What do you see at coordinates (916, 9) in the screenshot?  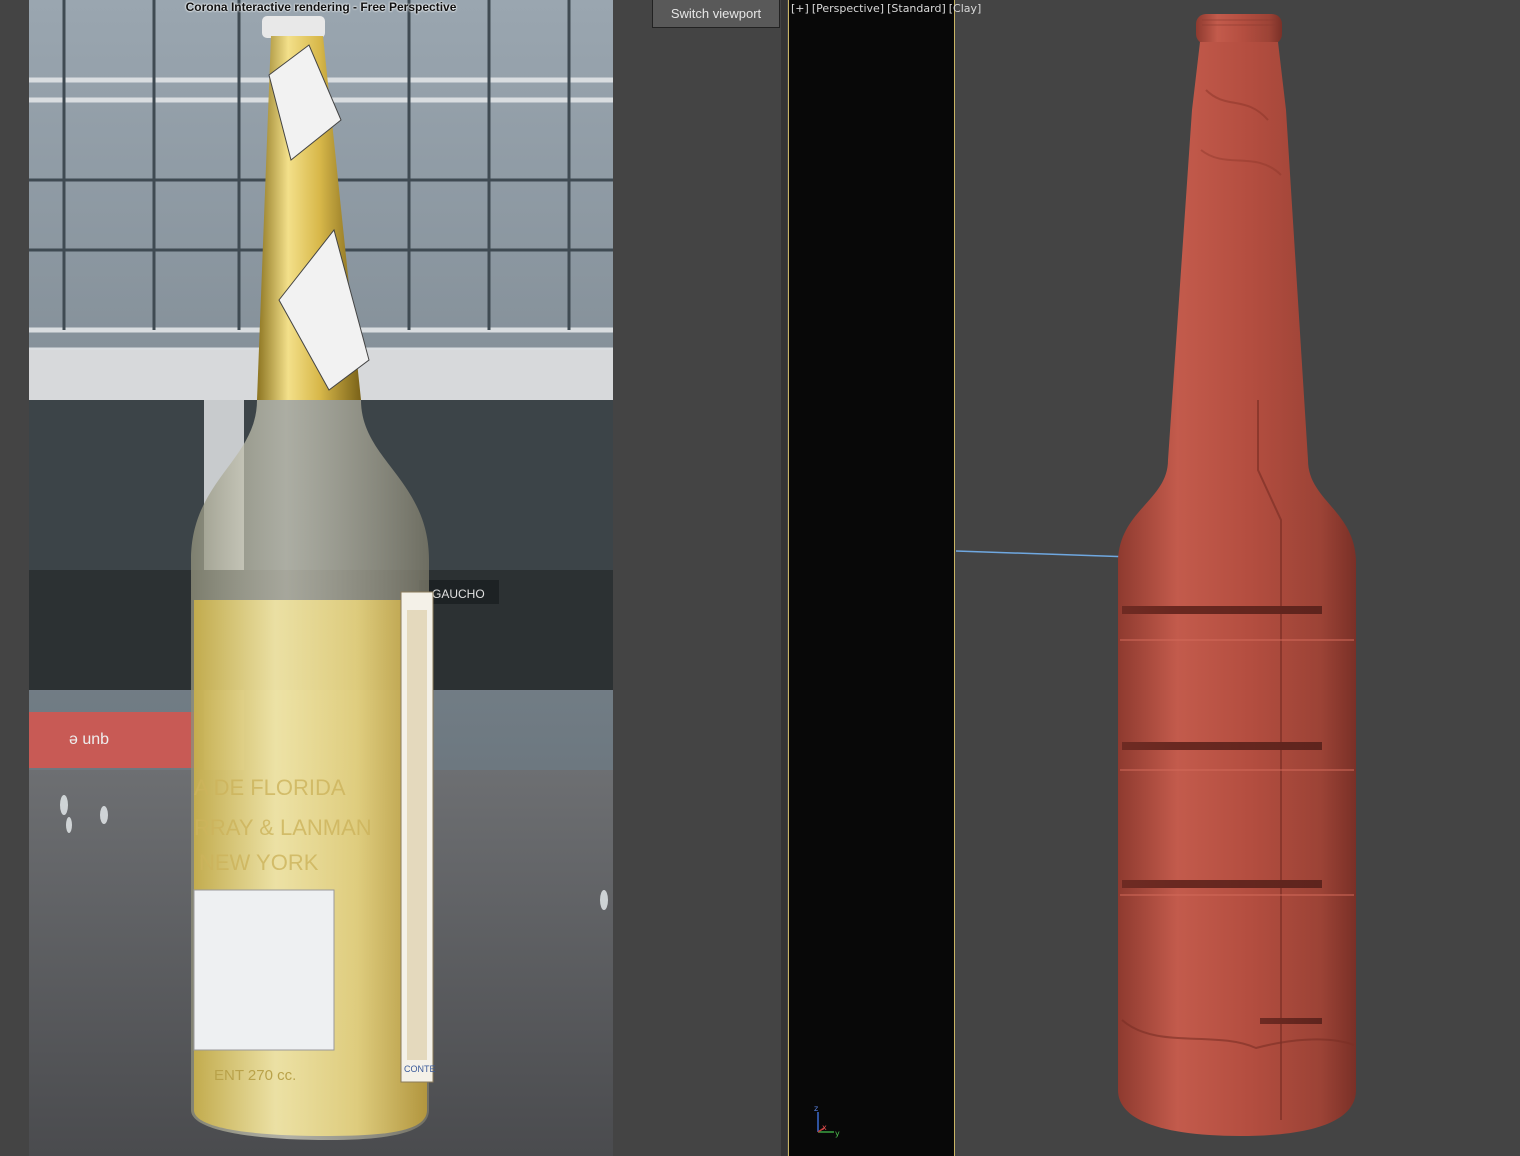 I see `viewport-menu-standard: [Standard]` at bounding box center [916, 9].